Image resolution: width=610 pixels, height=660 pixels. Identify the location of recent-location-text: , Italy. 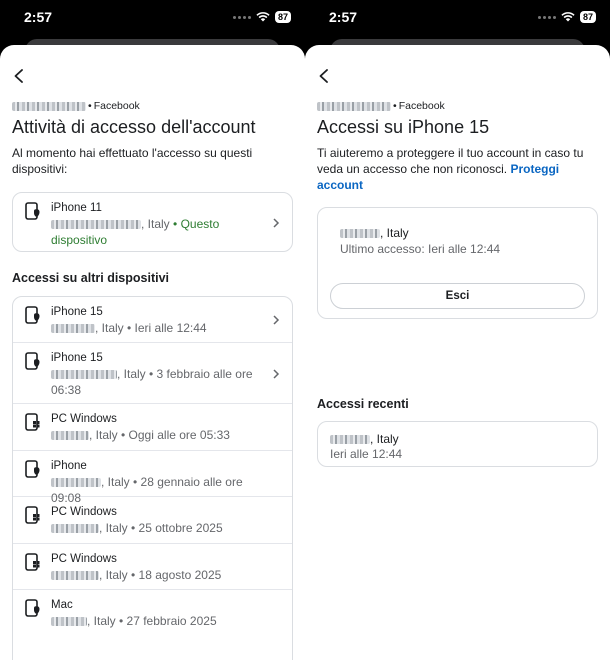
(384, 439).